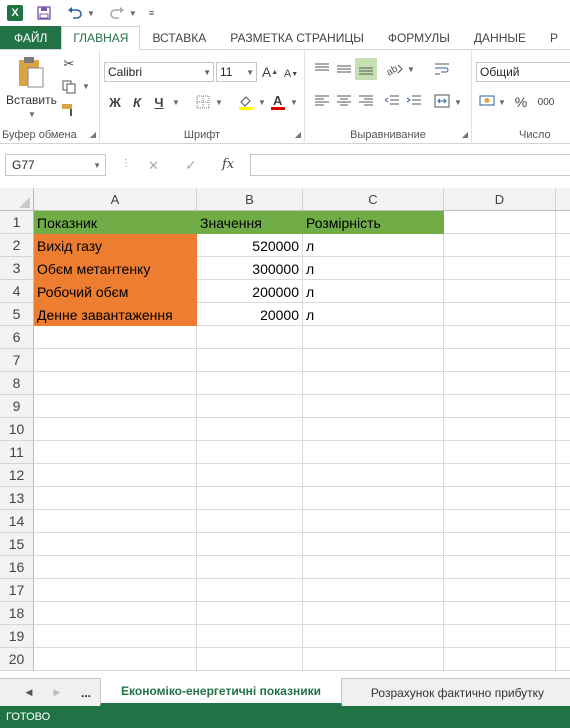 Image resolution: width=570 pixels, height=728 pixels. What do you see at coordinates (278, 102) in the screenshot?
I see `font-color-icon: A` at bounding box center [278, 102].